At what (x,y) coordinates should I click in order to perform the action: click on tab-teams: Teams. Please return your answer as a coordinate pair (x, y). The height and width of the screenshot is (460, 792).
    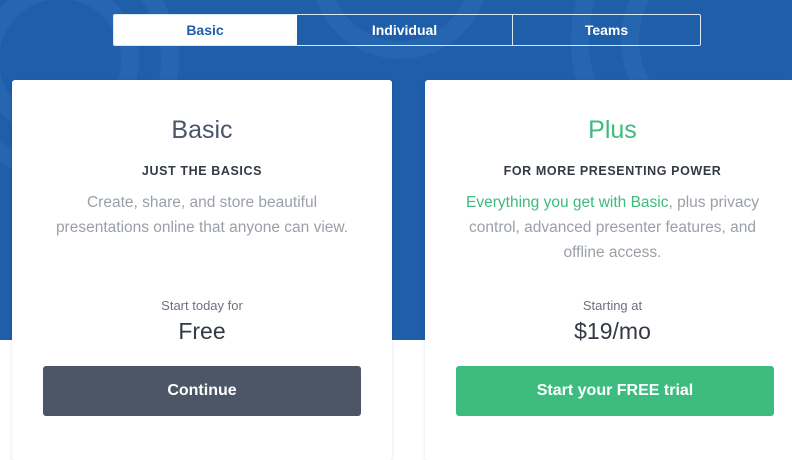
    Looking at the image, I should click on (606, 30).